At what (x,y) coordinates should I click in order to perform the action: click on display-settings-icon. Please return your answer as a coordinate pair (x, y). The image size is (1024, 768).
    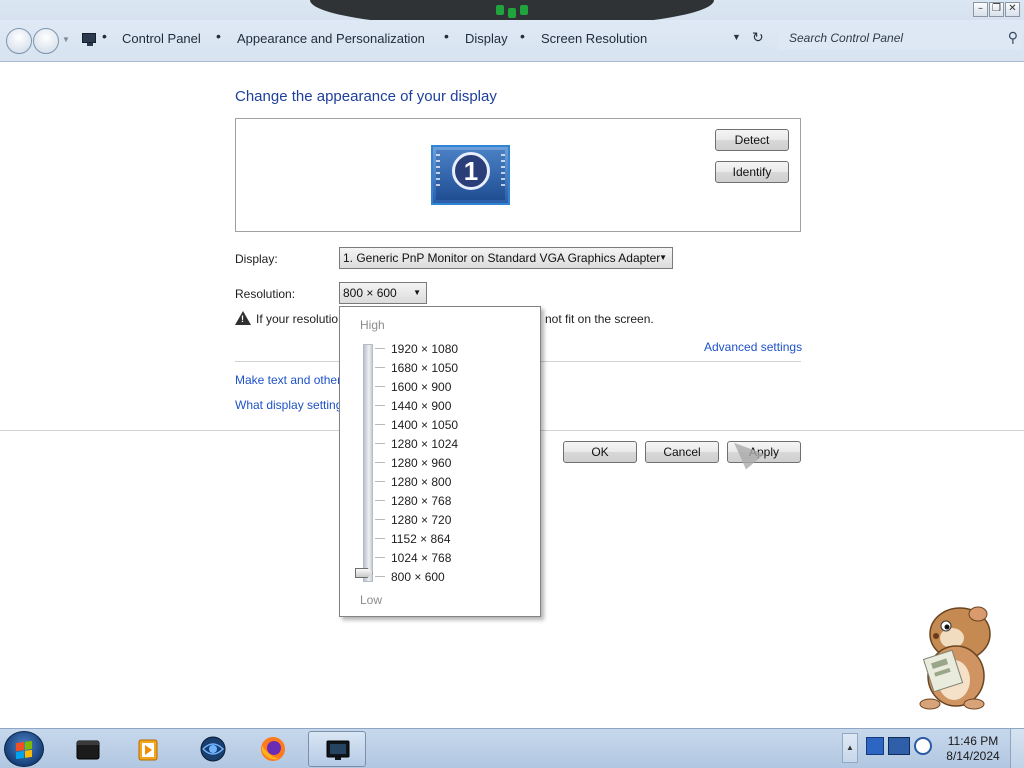
    Looking at the image, I should click on (338, 750).